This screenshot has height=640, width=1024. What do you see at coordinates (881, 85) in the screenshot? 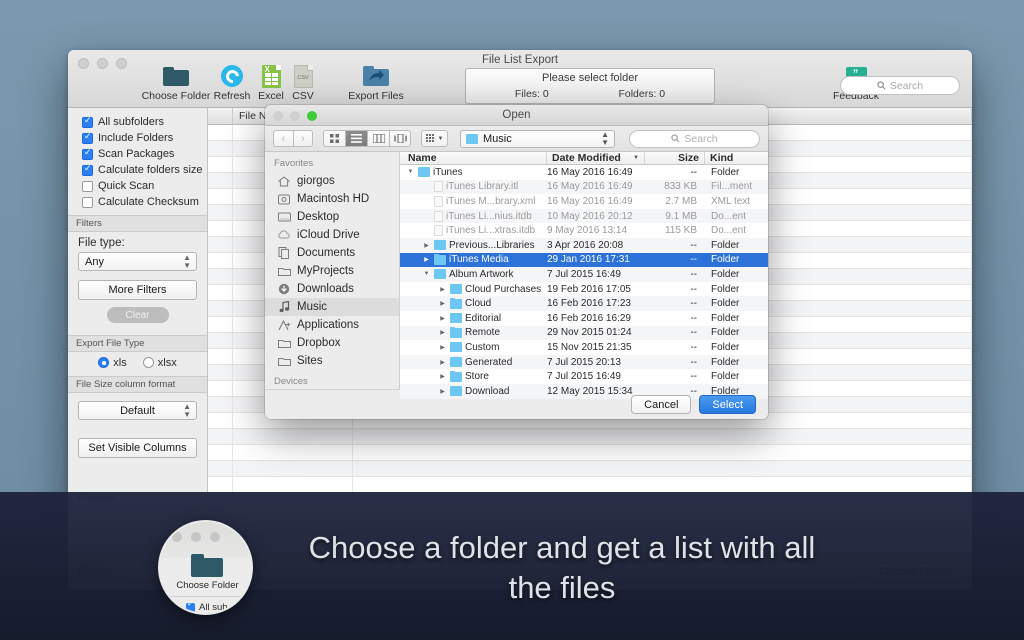
I see `search-icon` at bounding box center [881, 85].